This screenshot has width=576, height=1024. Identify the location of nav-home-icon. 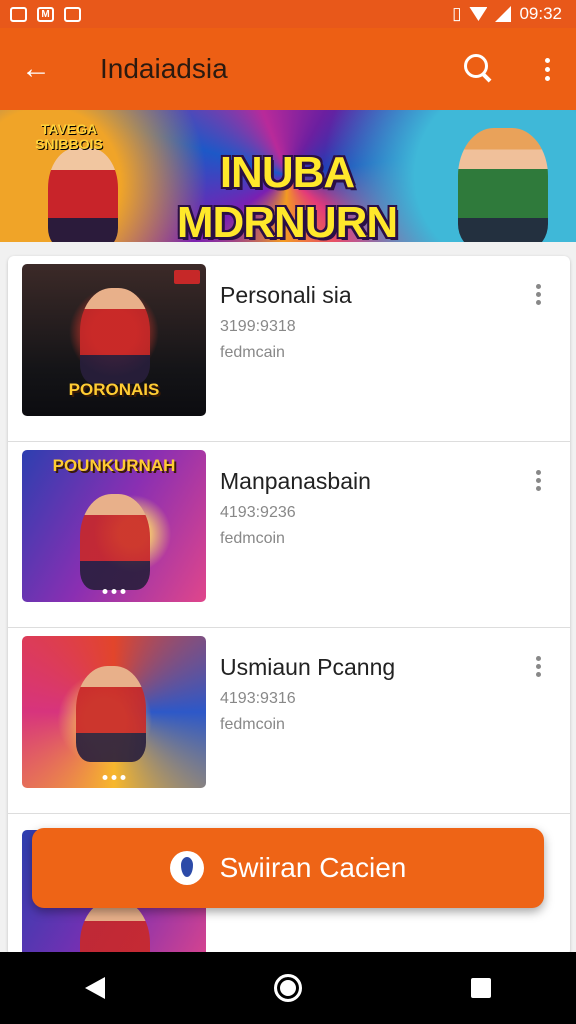
(287, 988).